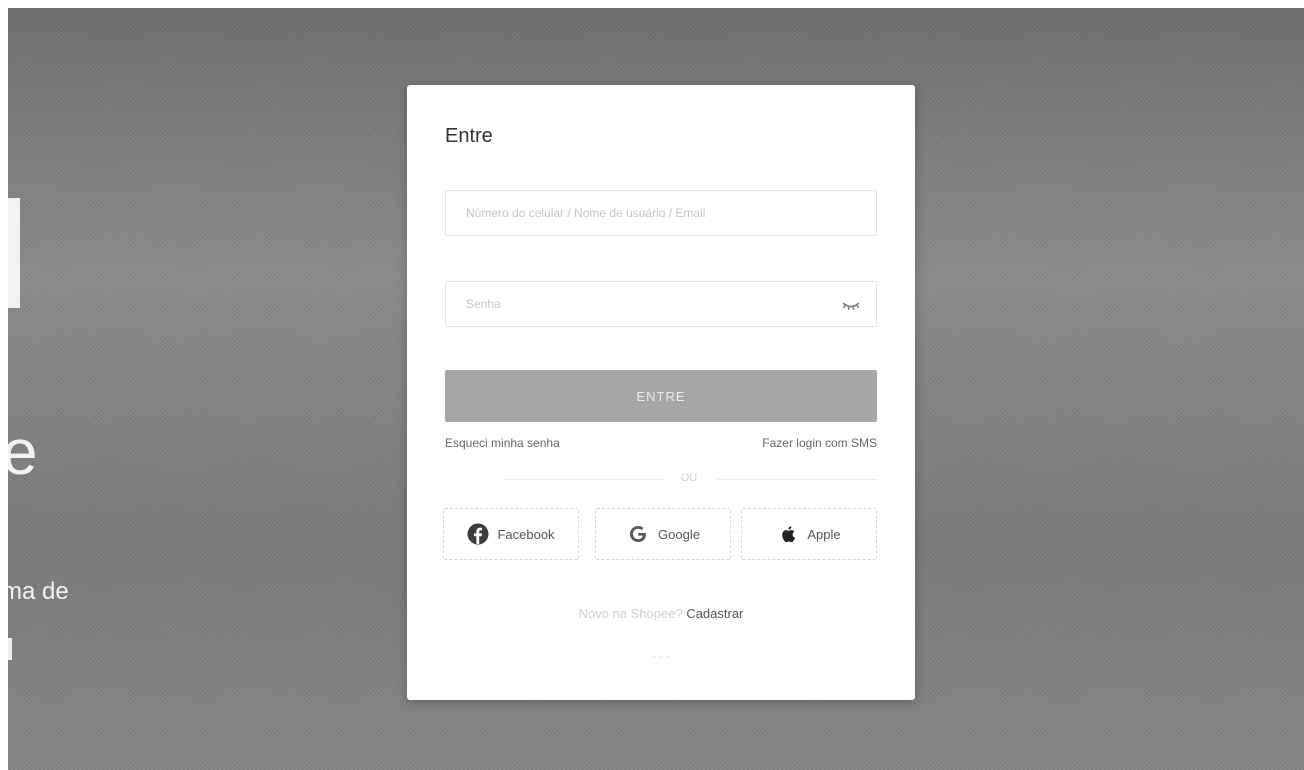 The height and width of the screenshot is (770, 1304). What do you see at coordinates (478, 534) in the screenshot?
I see `facebook-icon` at bounding box center [478, 534].